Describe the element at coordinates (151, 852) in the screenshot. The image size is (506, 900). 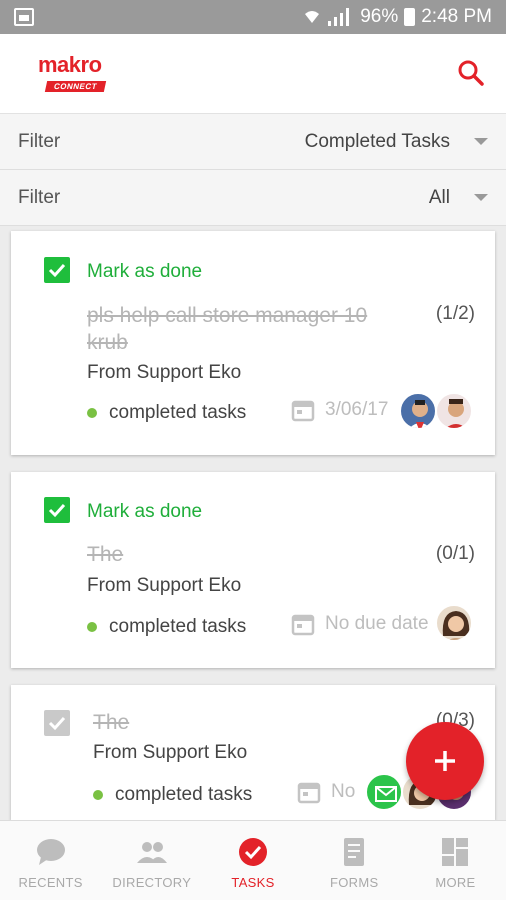
I see `people-icon` at that location.